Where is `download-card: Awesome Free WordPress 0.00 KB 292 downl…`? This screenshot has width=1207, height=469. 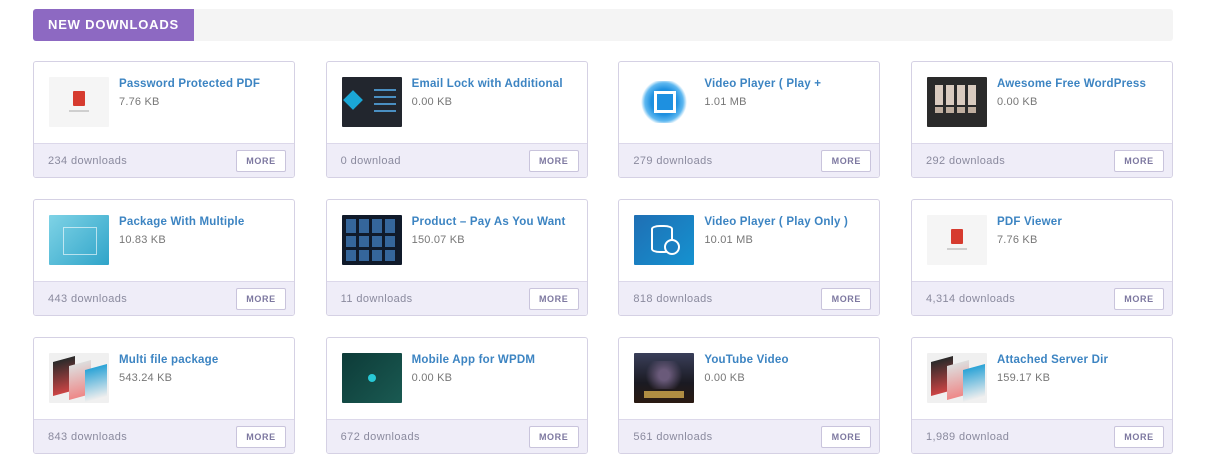 download-card: Awesome Free WordPress 0.00 KB 292 downl… is located at coordinates (1041, 119).